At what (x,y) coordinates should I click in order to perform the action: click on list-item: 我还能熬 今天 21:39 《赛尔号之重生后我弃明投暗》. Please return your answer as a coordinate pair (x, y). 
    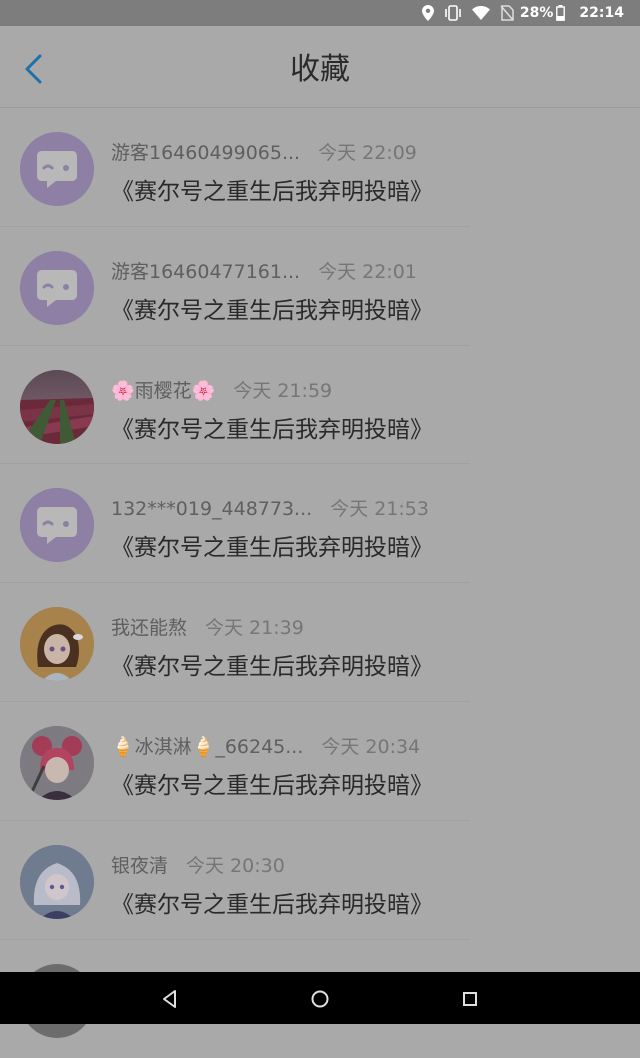
    Looking at the image, I should click on (320, 642).